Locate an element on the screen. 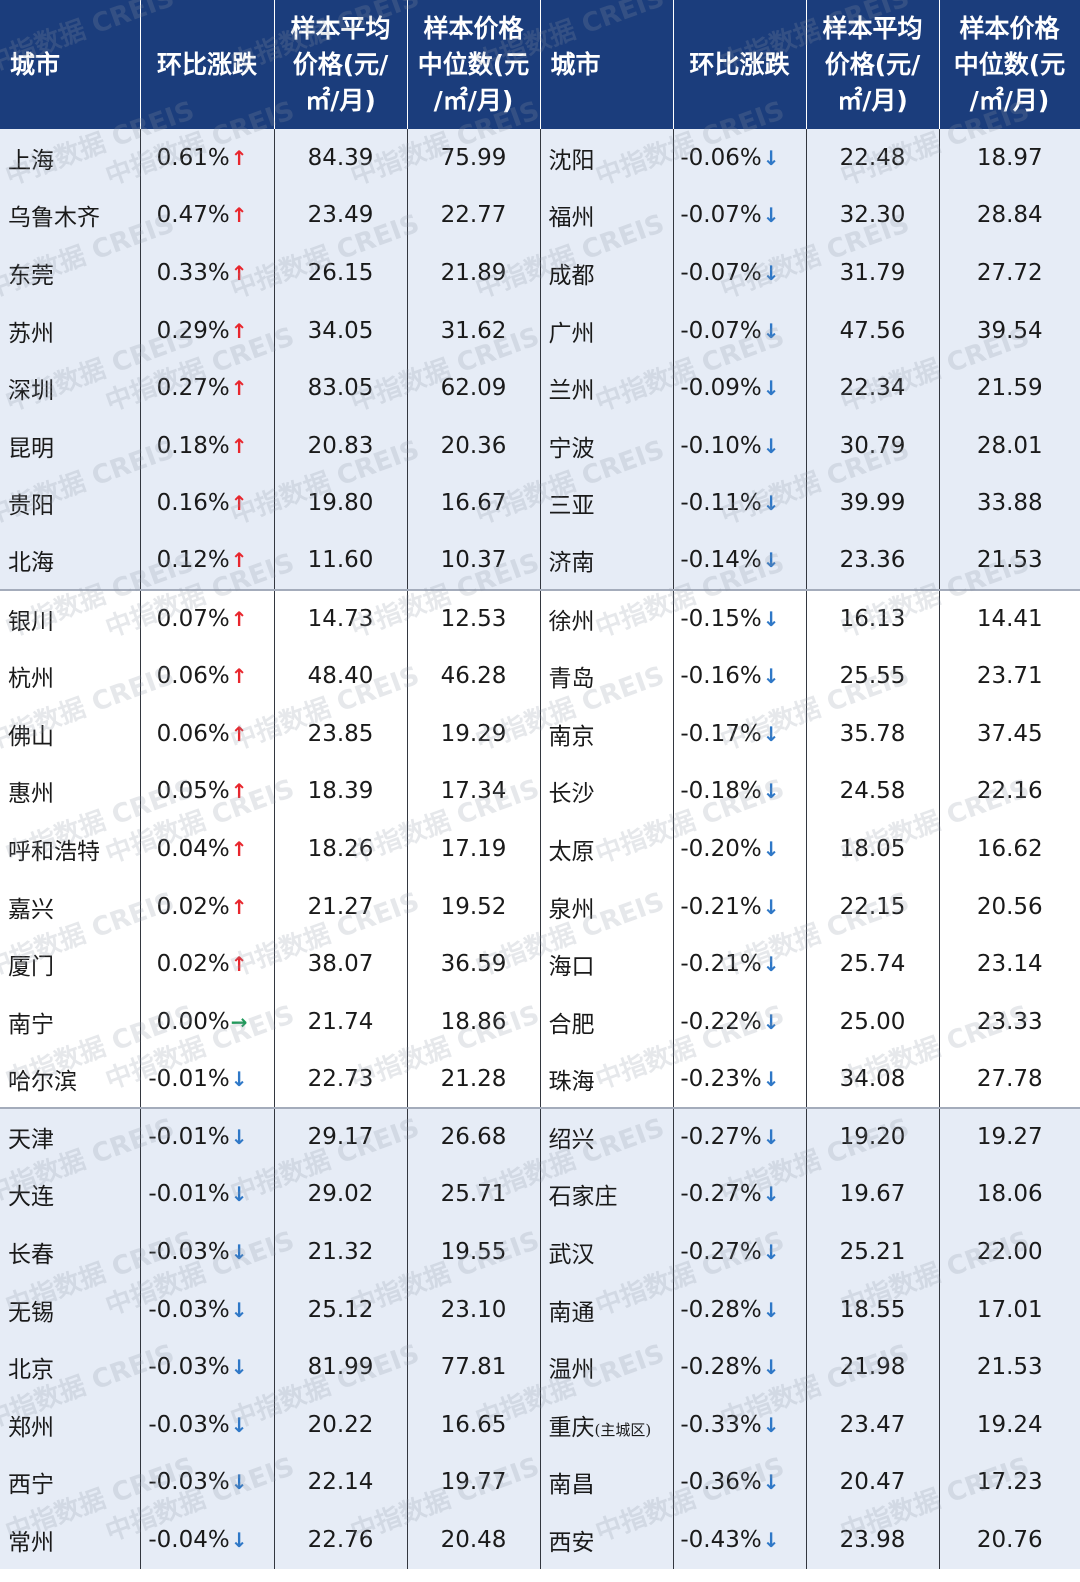  median-price-cell: 18.86 is located at coordinates (473, 1021).